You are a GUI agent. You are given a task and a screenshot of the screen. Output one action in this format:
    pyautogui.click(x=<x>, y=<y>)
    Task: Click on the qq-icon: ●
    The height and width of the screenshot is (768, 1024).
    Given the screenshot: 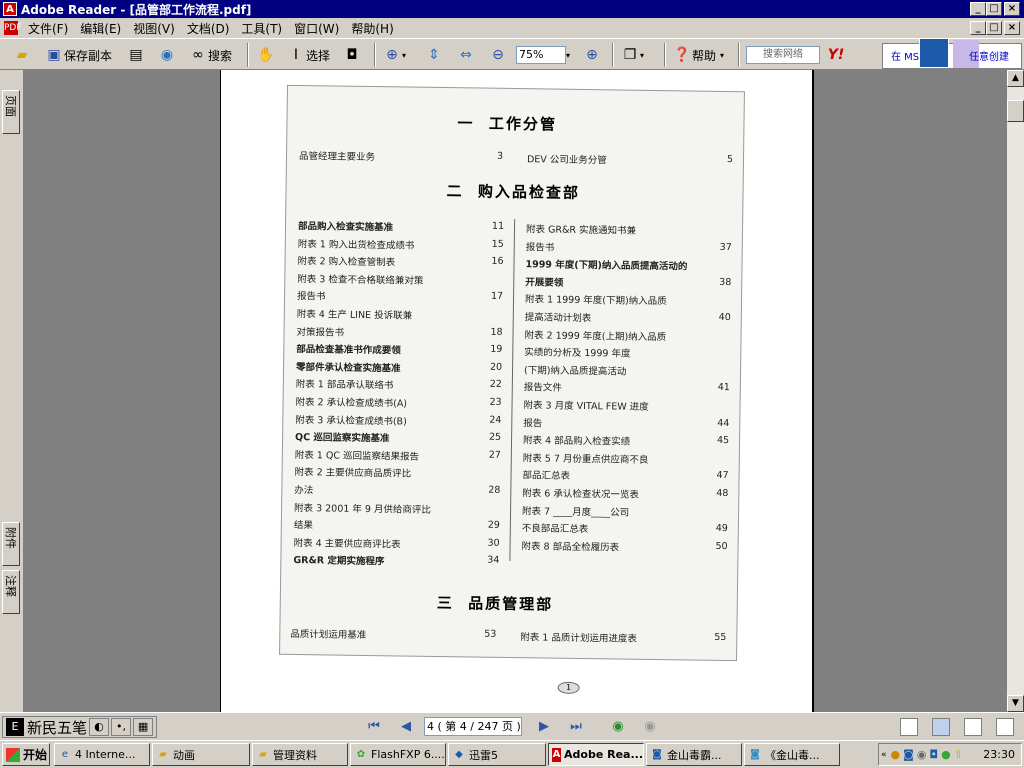 What is the action you would take?
    pyautogui.click(x=896, y=754)
    